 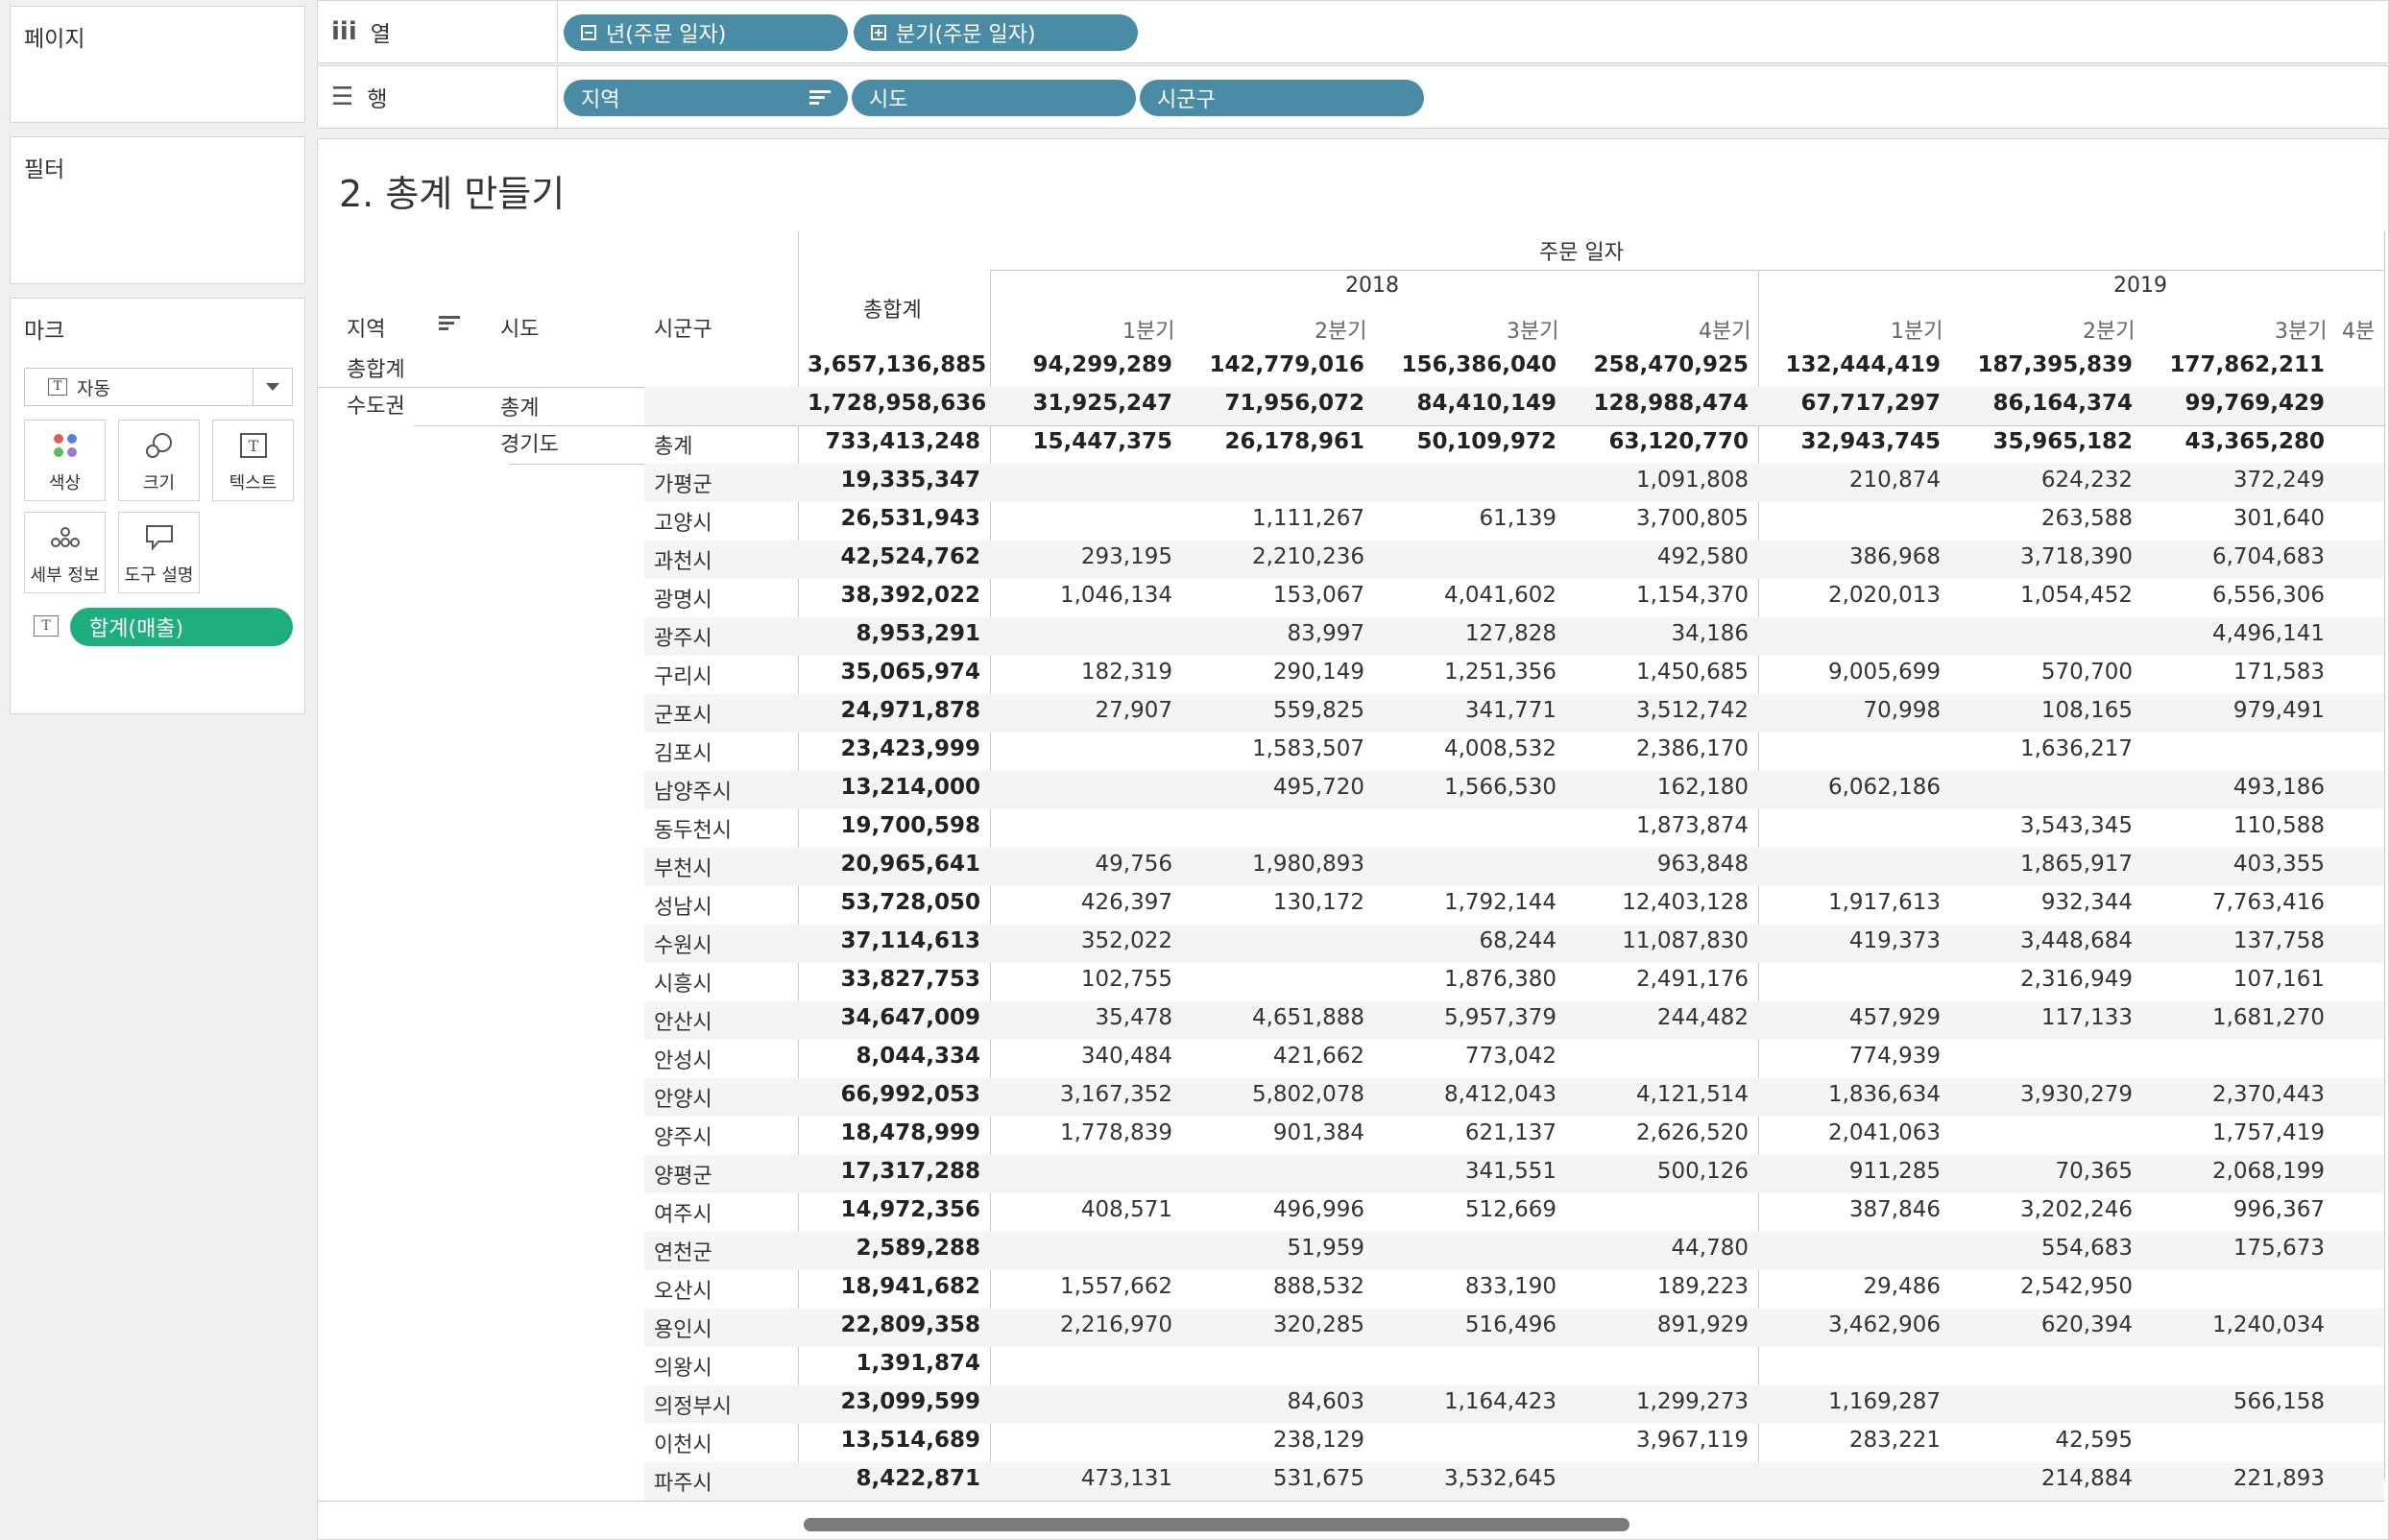 What do you see at coordinates (1081, 980) in the screenshot?
I see `value-cell: 102,755` at bounding box center [1081, 980].